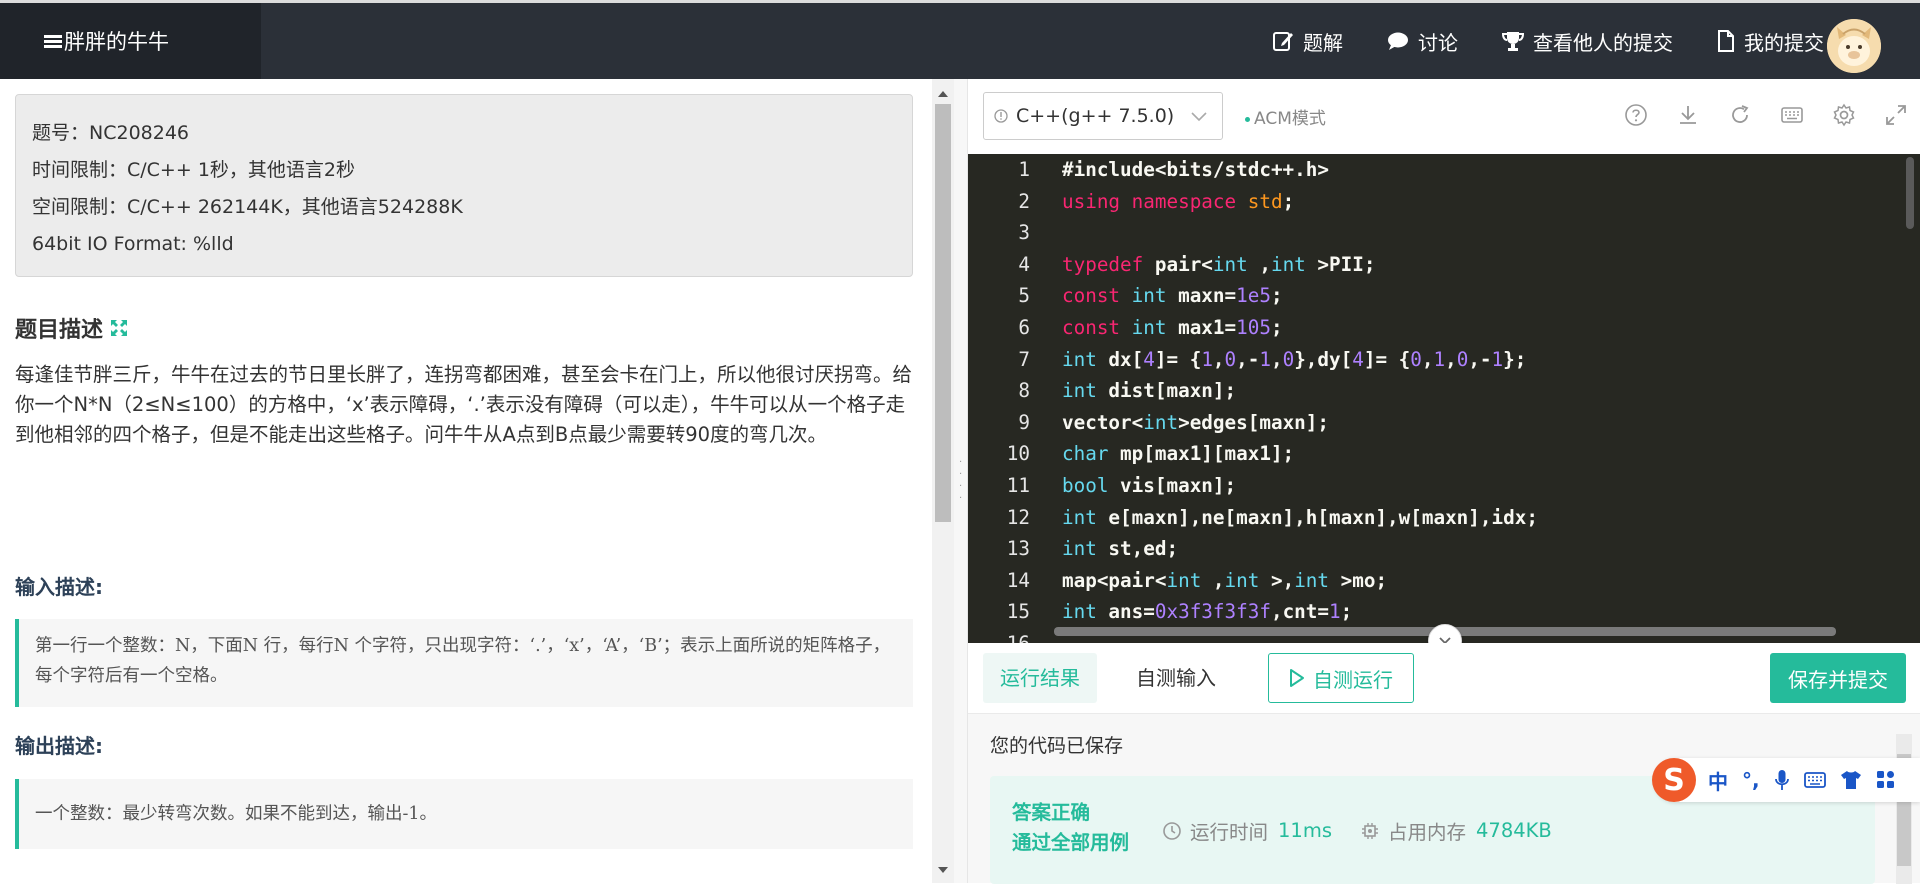 Image resolution: width=1920 pixels, height=884 pixels. I want to click on code-line: 5 const int maxn=1e5;, so click(1438, 296).